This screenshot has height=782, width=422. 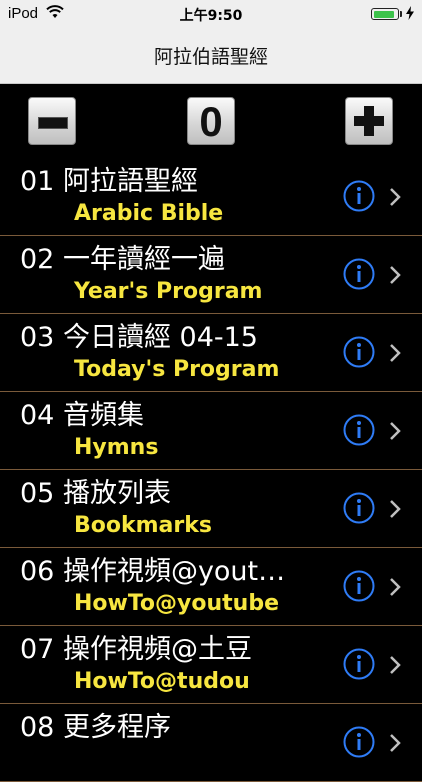 I want to click on item-title: 04 音頻集, so click(x=82, y=415).